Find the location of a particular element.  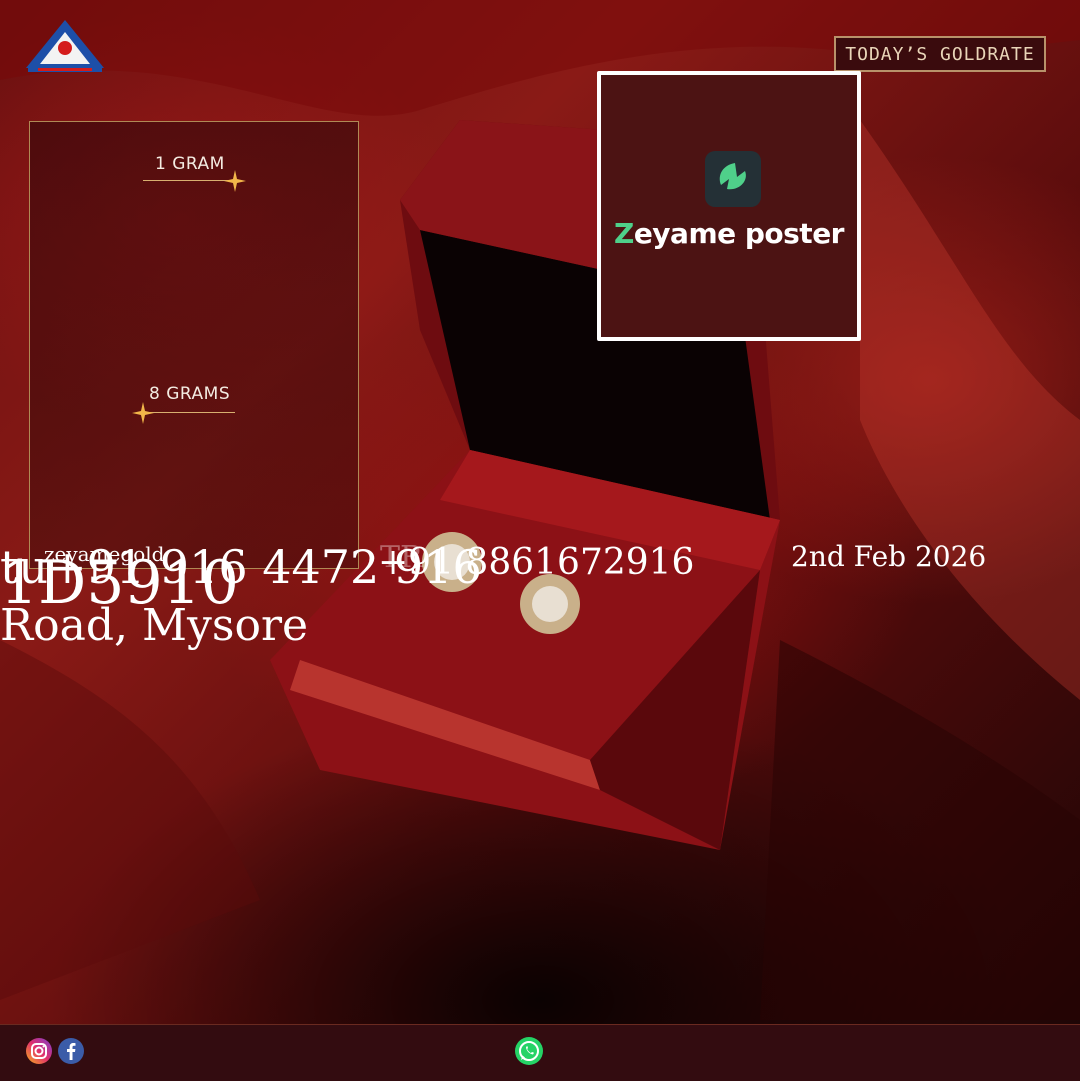

bis-hallmark-logo-icon is located at coordinates (65, 46).